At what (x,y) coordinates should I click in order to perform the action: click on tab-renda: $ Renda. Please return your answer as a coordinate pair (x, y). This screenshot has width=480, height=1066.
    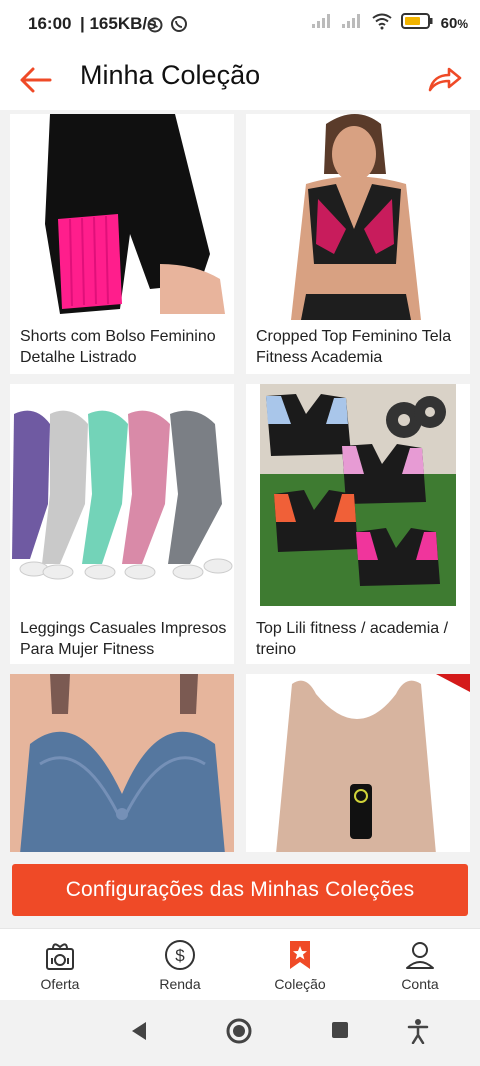
    Looking at the image, I should click on (180, 965).